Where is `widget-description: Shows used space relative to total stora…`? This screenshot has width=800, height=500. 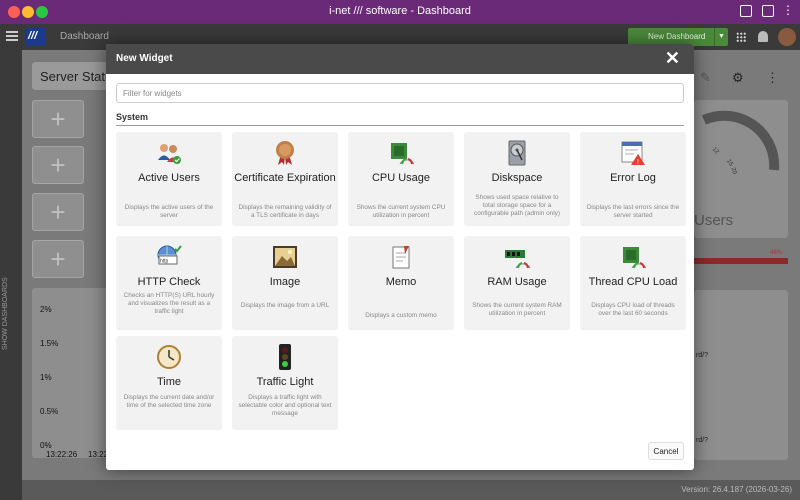
widget-description: Shows used space relative to total stora… is located at coordinates (517, 205).